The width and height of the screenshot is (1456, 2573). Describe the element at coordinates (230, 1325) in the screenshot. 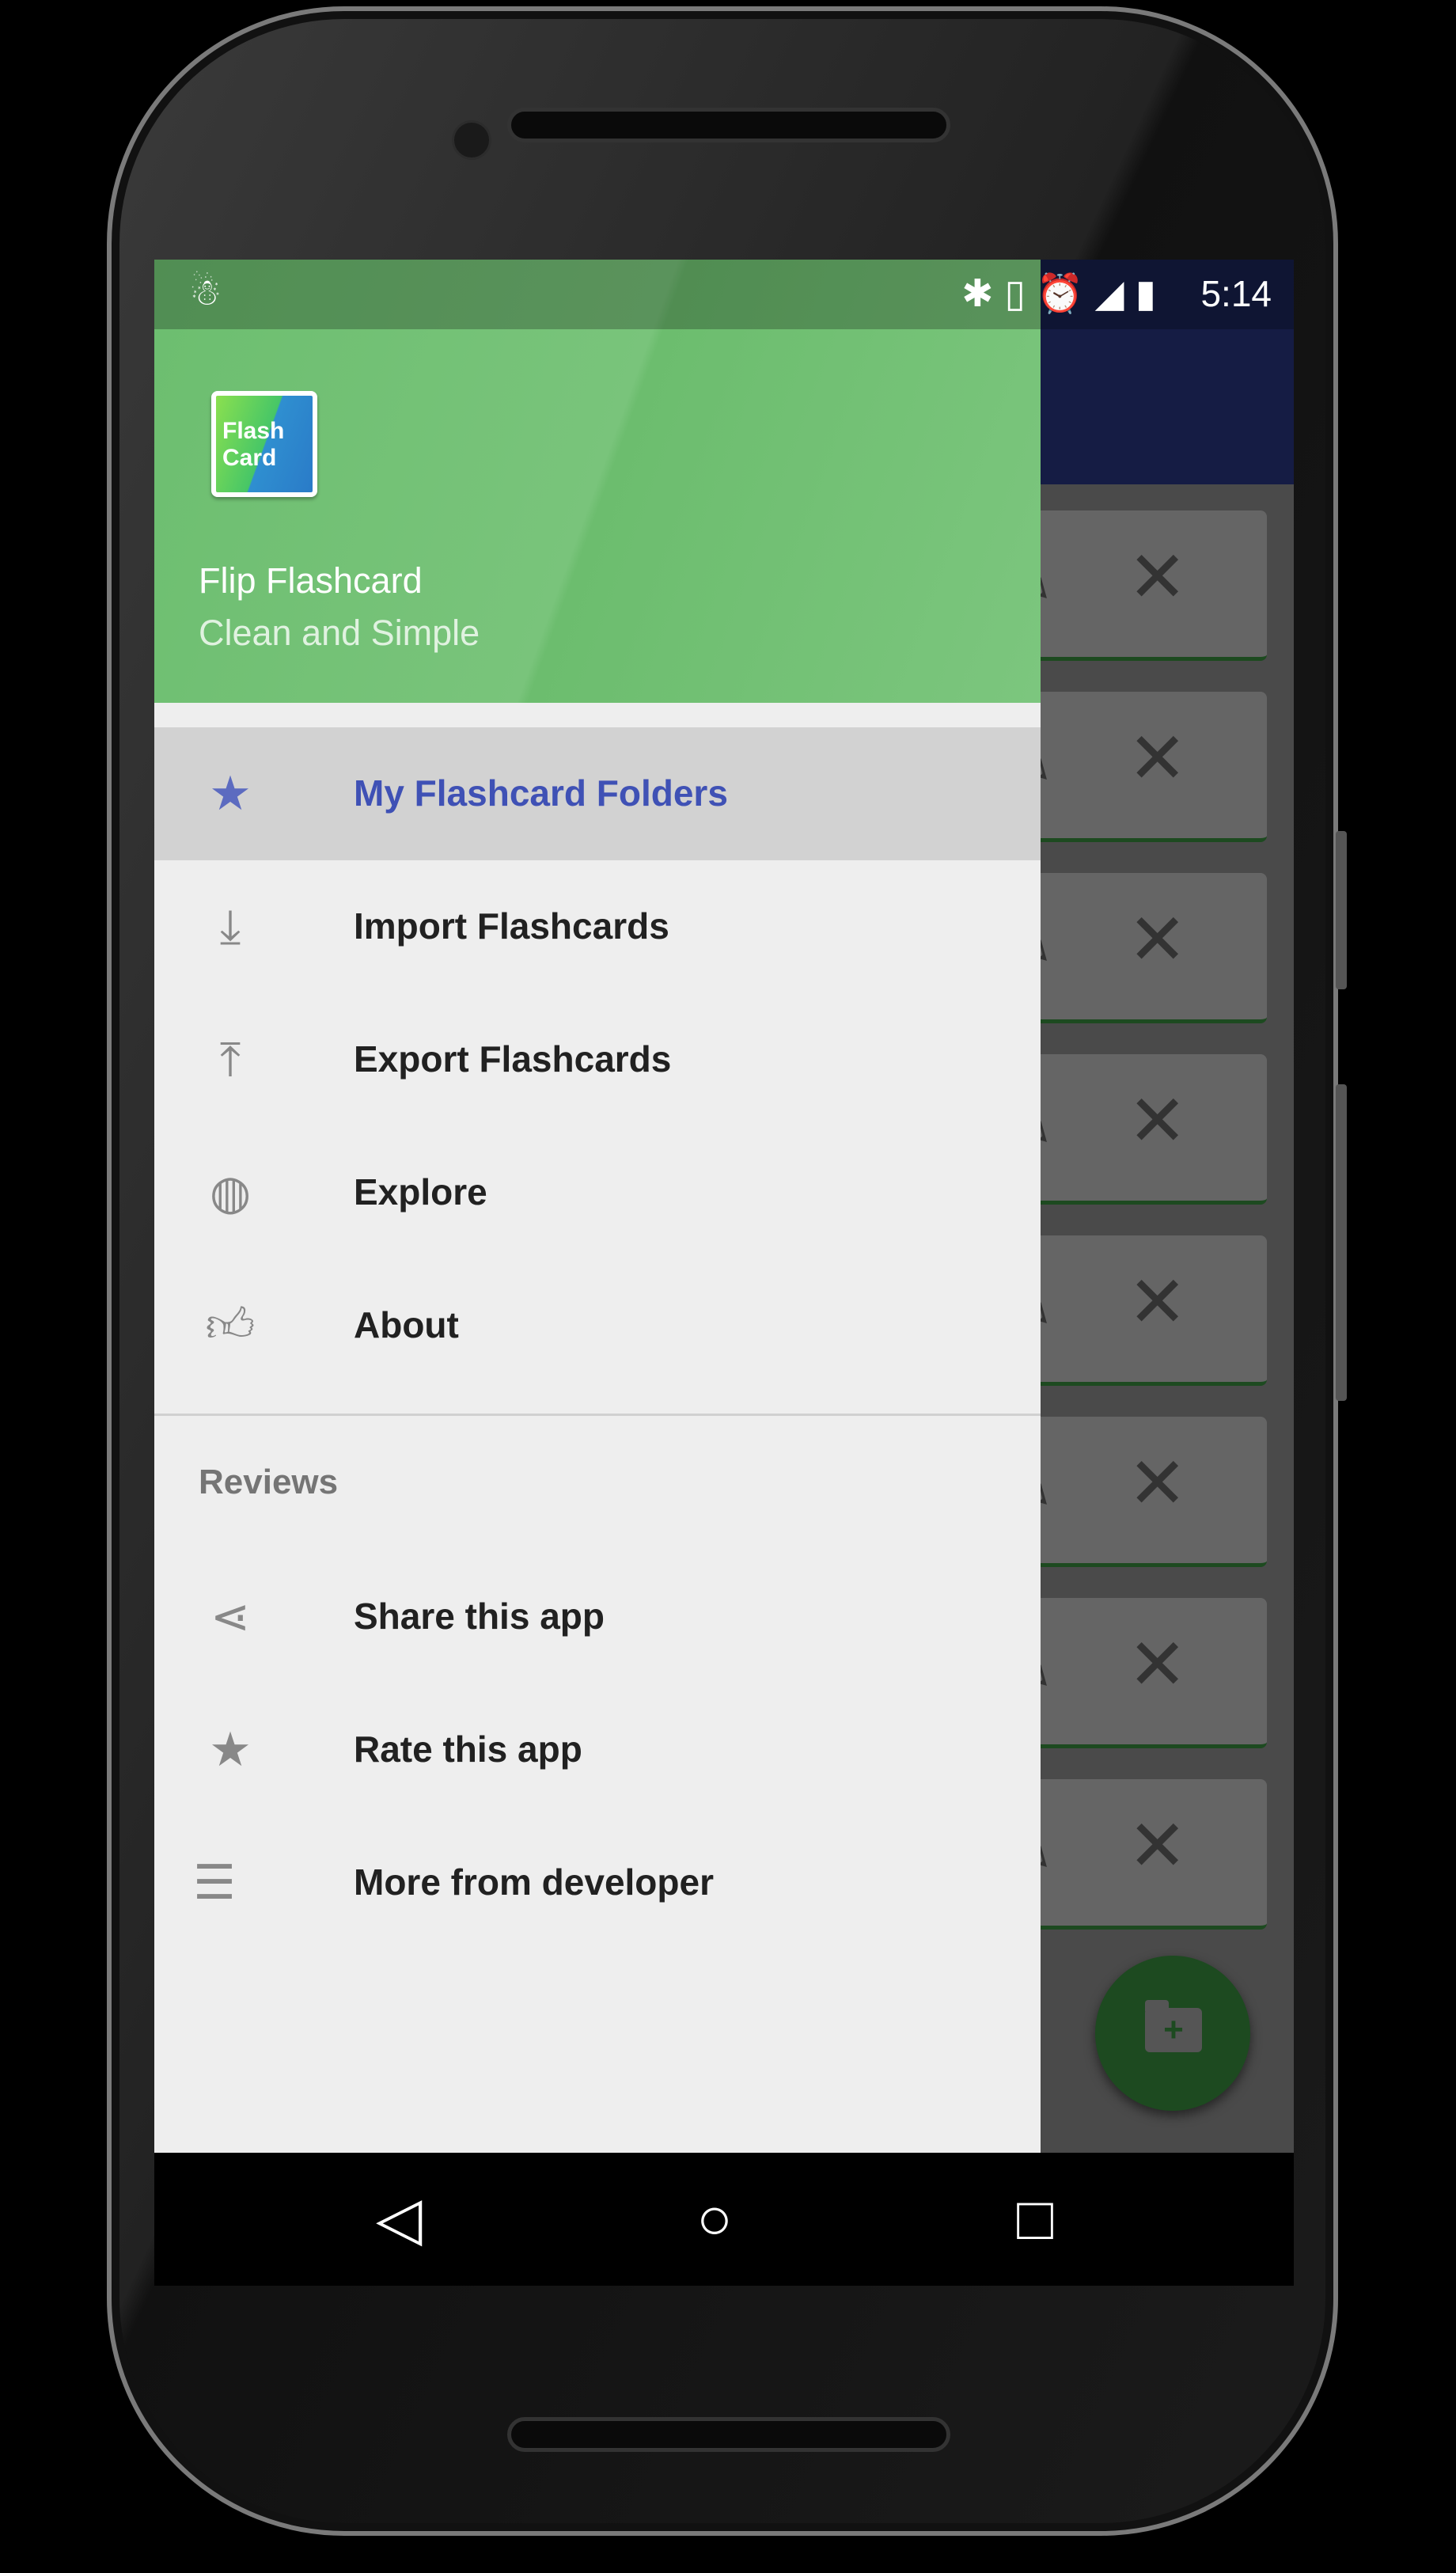

I see `thumbs-up-icon: 👍︎` at that location.